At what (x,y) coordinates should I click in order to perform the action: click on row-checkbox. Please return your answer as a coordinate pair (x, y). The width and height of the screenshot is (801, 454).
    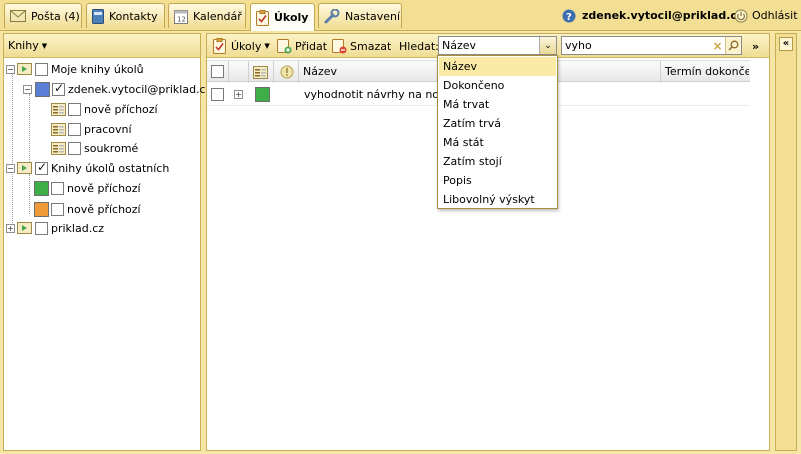
    Looking at the image, I should click on (217, 94).